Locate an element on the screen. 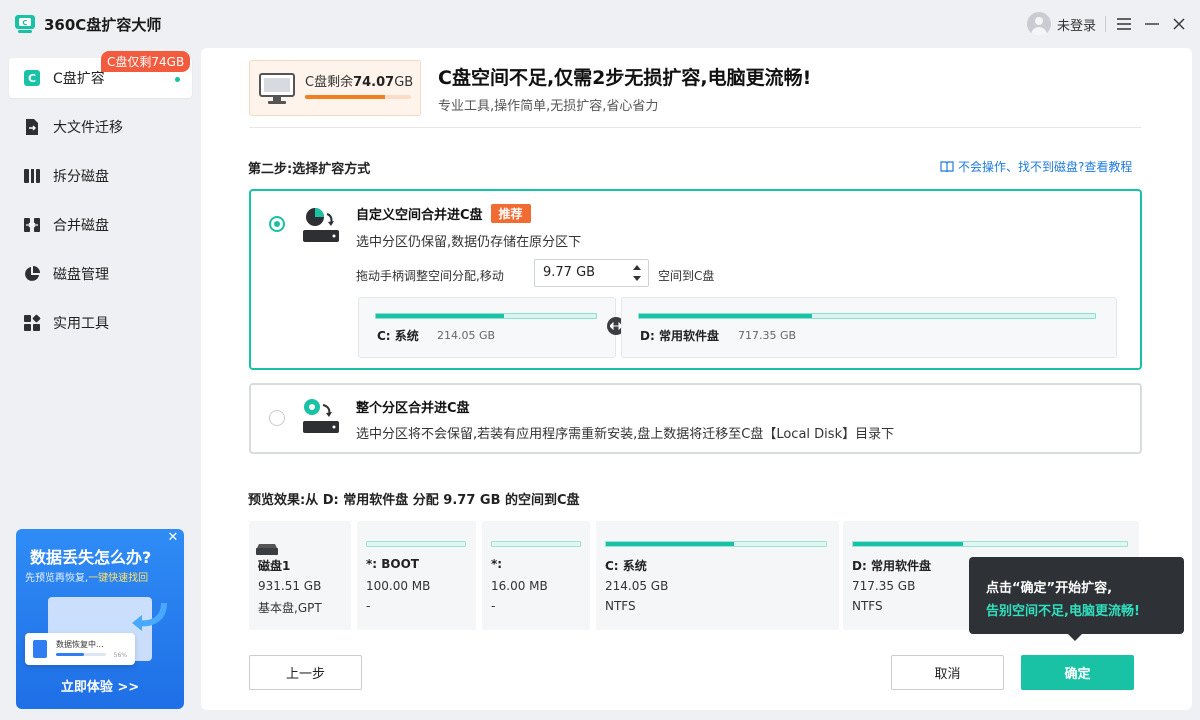 This screenshot has width=1200, height=720. partition-d-fill is located at coordinates (726, 316).